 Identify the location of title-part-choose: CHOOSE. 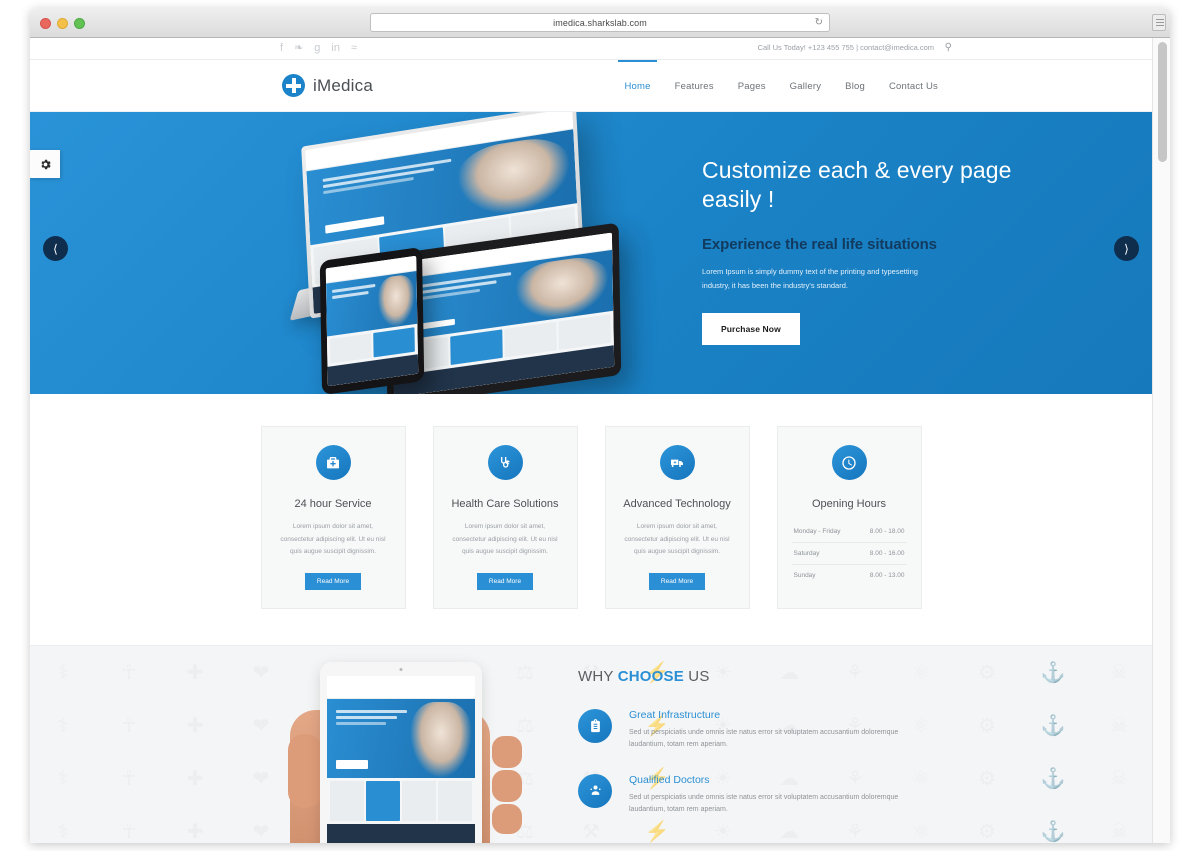
(650, 677).